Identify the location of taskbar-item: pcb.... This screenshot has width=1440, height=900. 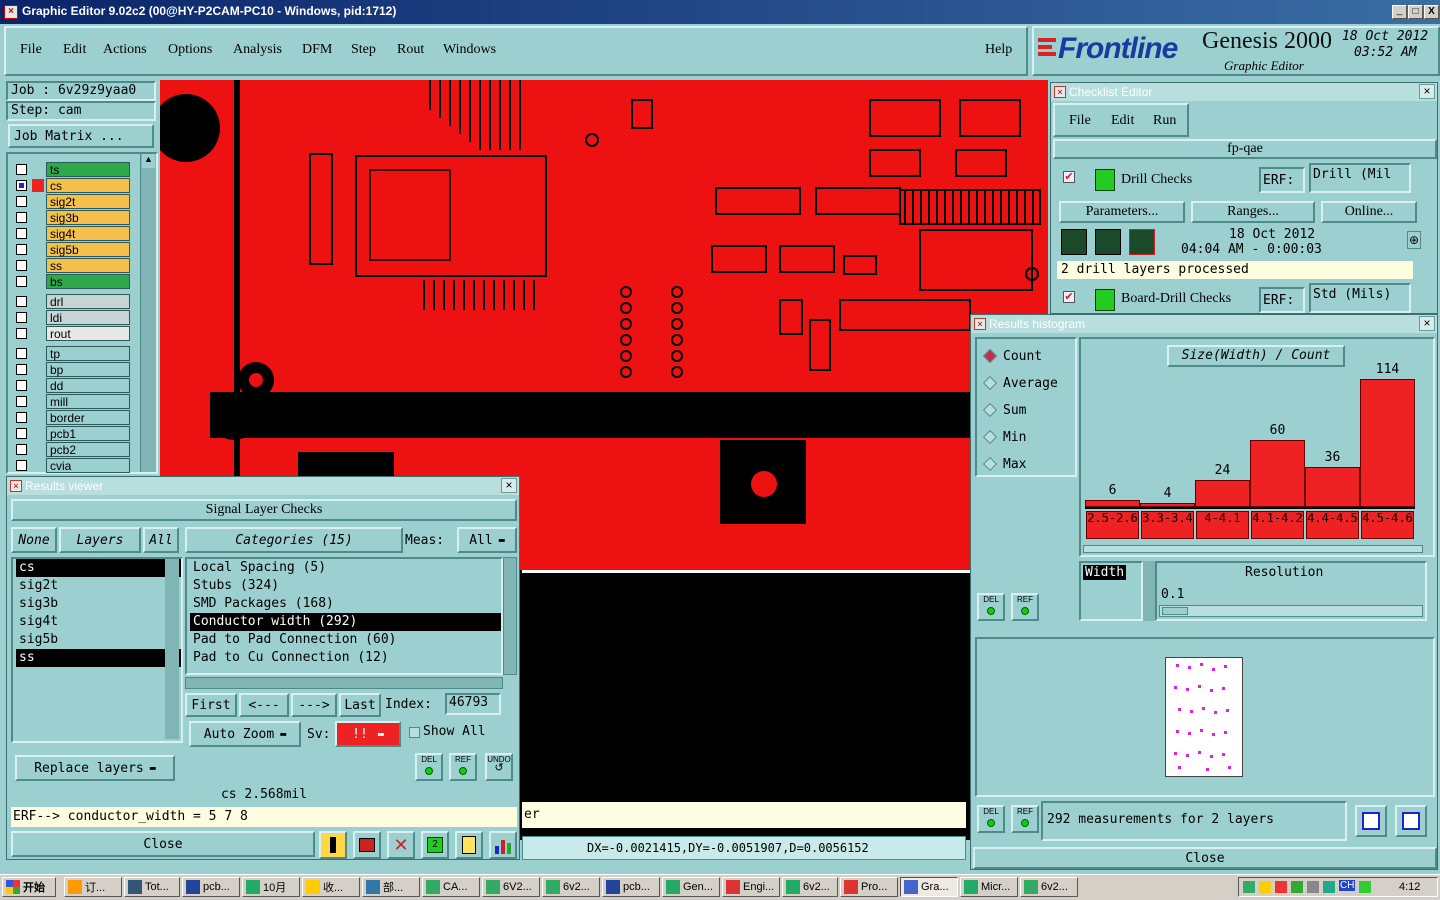
(631, 887).